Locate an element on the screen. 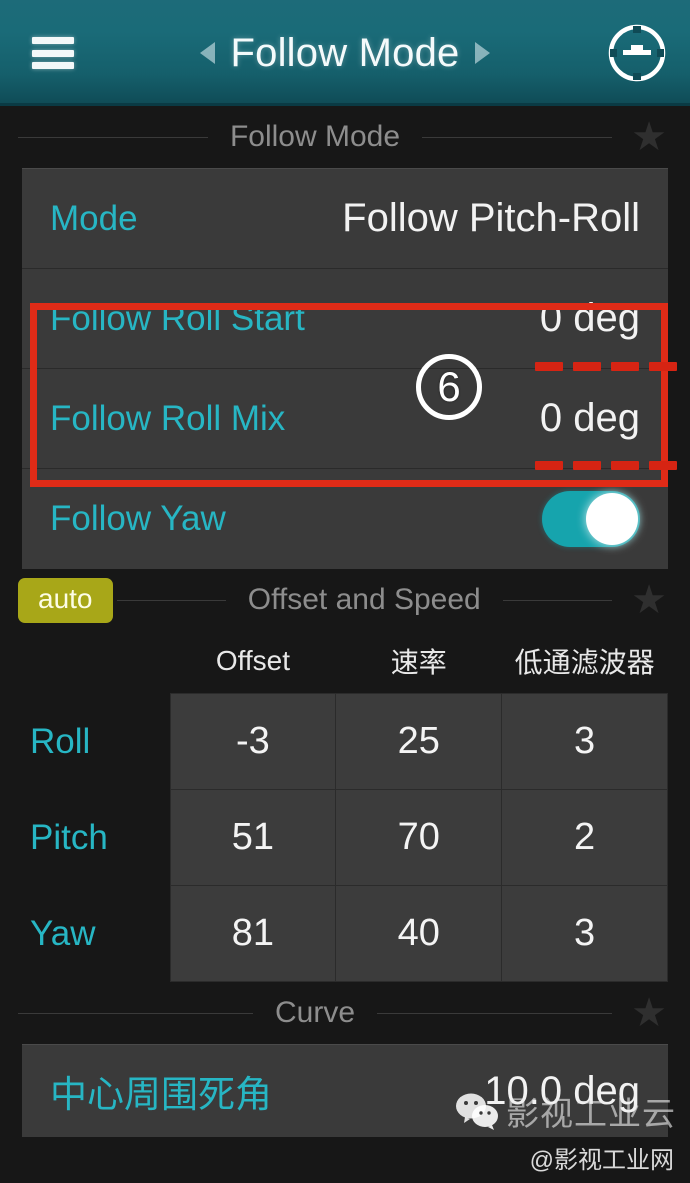  follow-yaw-toggle is located at coordinates (591, 519).